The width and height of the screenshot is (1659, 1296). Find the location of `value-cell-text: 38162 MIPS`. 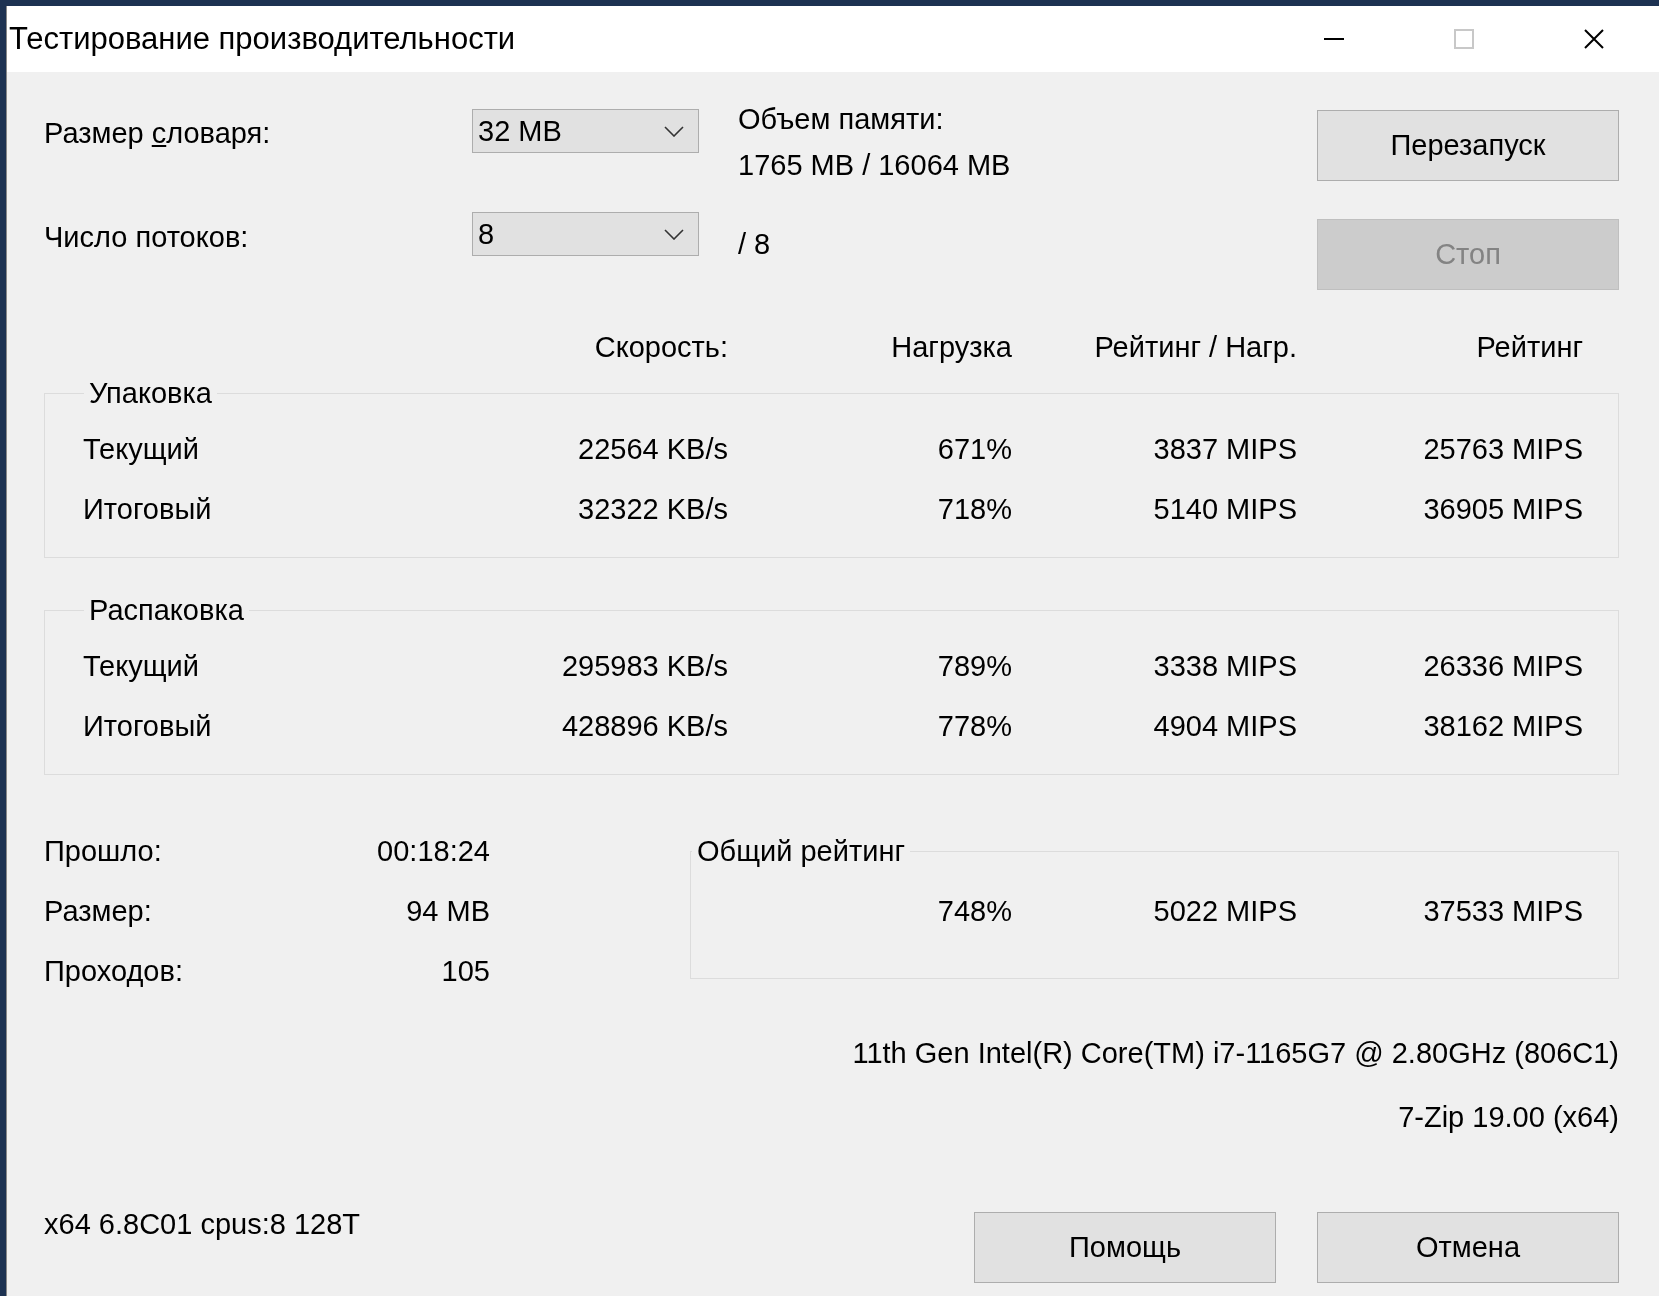

value-cell-text: 38162 MIPS is located at coordinates (1502, 726).